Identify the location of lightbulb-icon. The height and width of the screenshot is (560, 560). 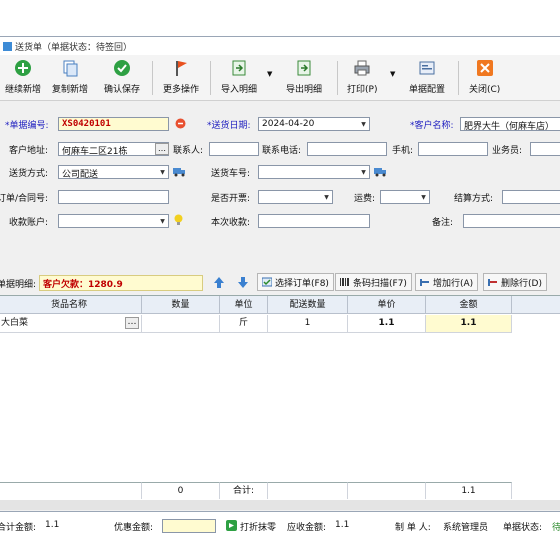
(178, 220).